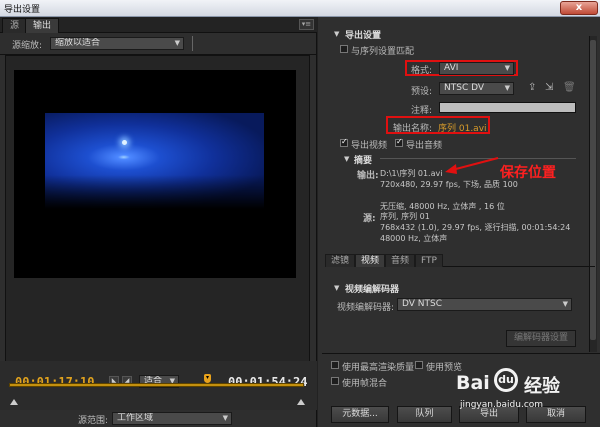 This screenshot has width=600, height=427. I want to click on format-label: 格式:, so click(422, 71).